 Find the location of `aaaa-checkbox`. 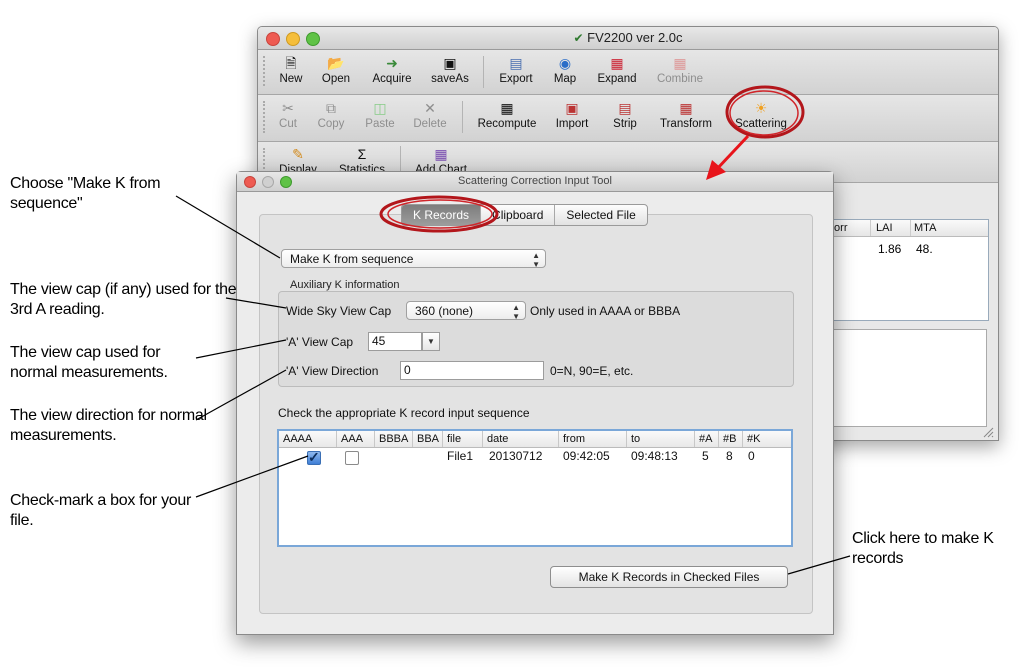

aaaa-checkbox is located at coordinates (314, 457).